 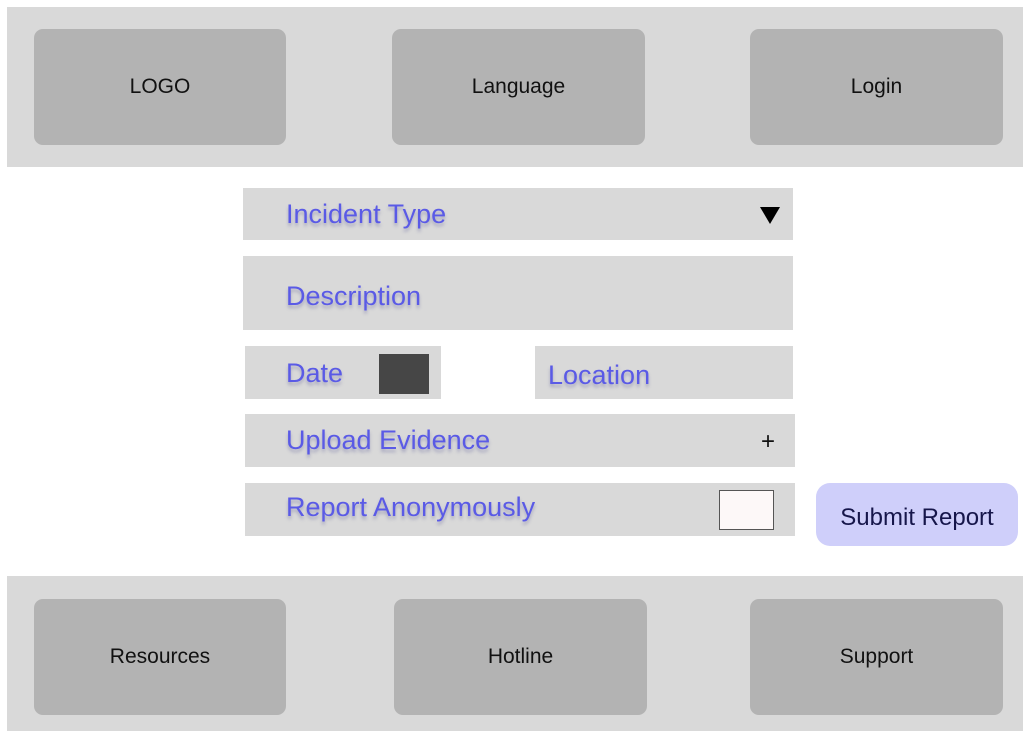 I want to click on hotline-label: Hotline, so click(x=520, y=656).